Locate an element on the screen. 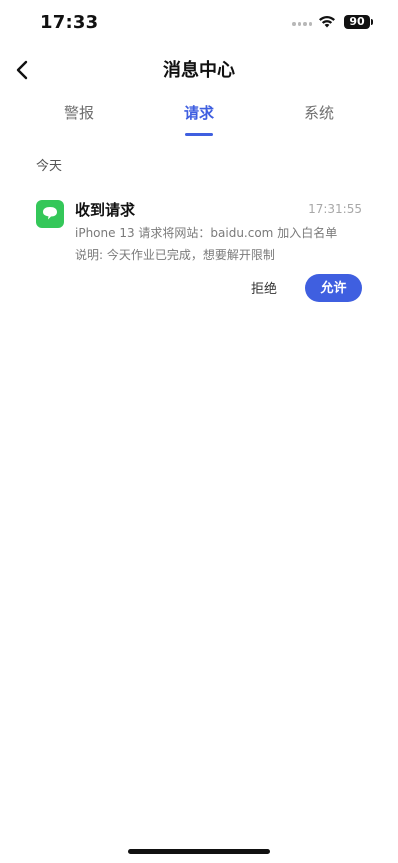 This screenshot has width=398, height=863. page-title: 消息中心 is located at coordinates (199, 70).